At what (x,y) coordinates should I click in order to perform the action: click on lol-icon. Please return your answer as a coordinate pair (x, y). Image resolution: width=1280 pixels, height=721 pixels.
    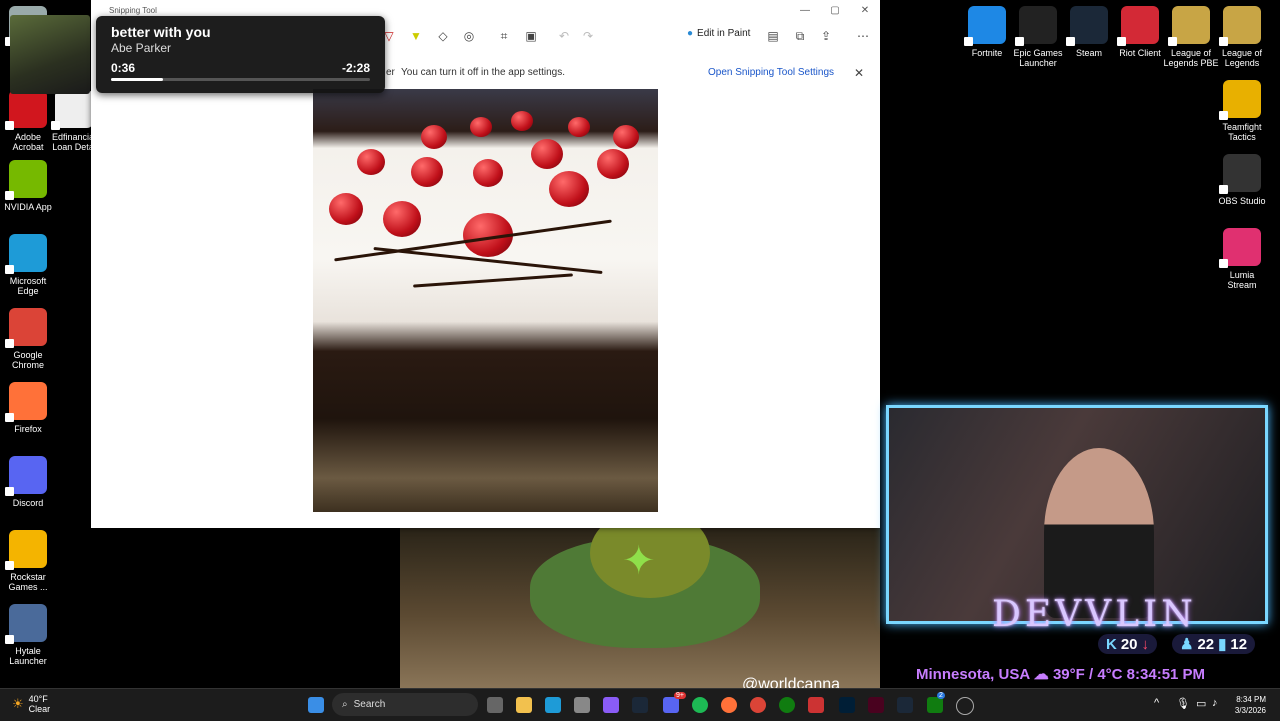
    Looking at the image, I should click on (1240, 26).